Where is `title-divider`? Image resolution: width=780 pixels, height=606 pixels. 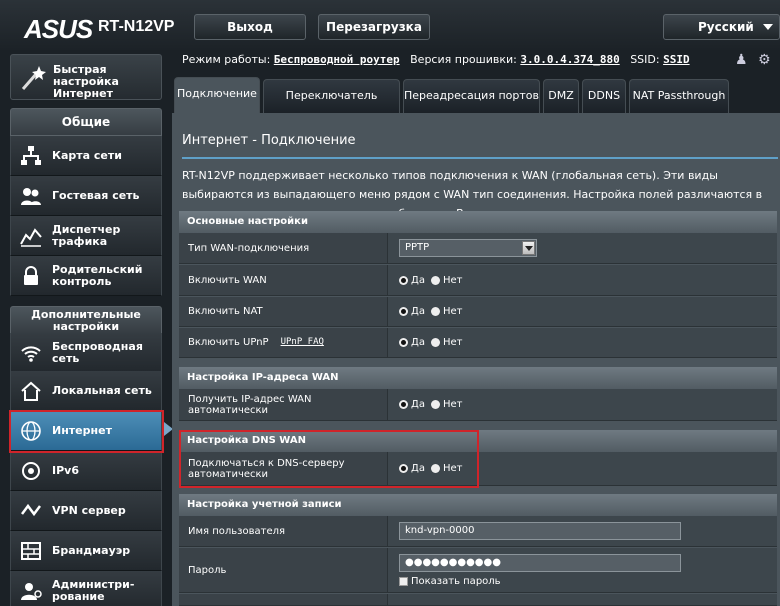
title-divider is located at coordinates (480, 158).